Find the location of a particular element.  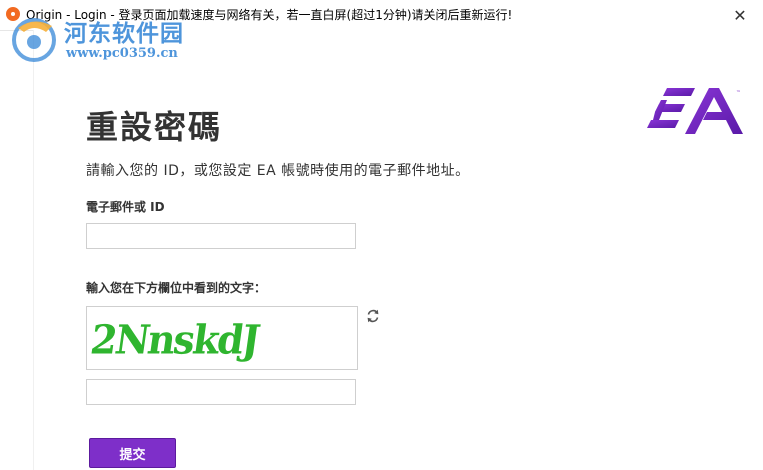

page-title: 重設密碼 is located at coordinates (154, 127).